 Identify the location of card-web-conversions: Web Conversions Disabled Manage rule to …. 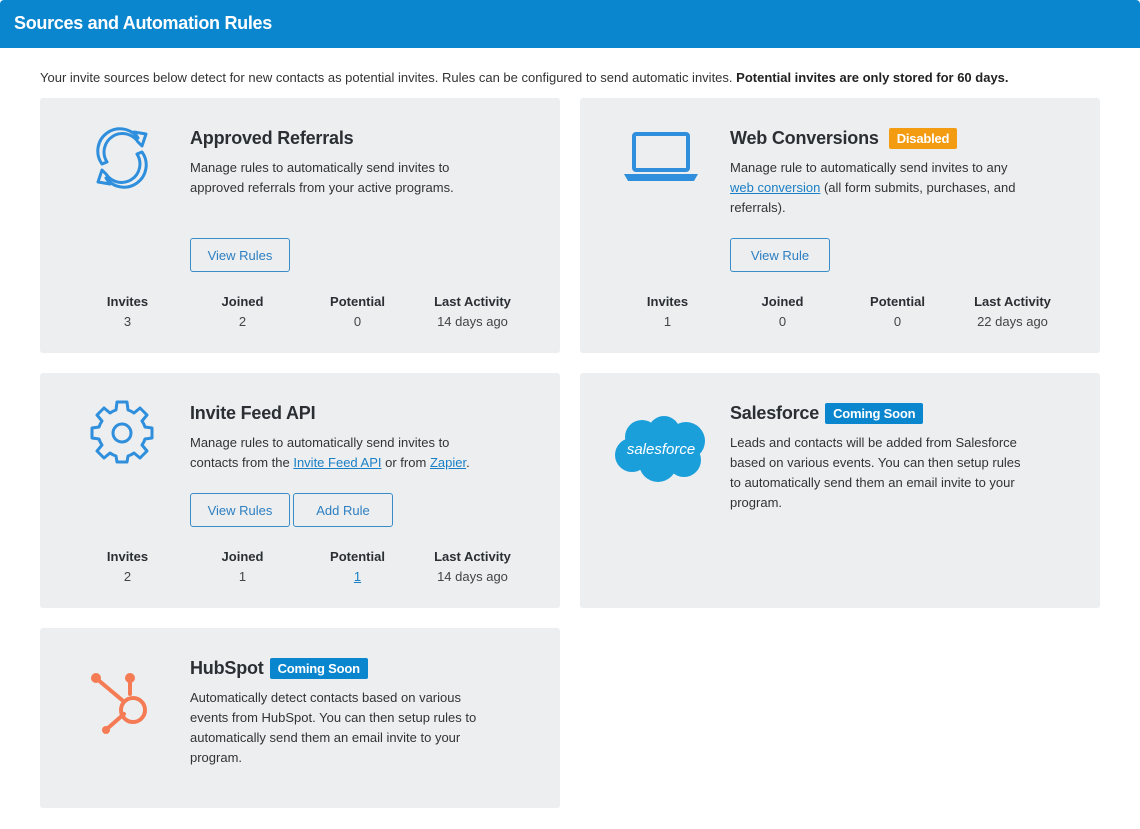
(840, 225).